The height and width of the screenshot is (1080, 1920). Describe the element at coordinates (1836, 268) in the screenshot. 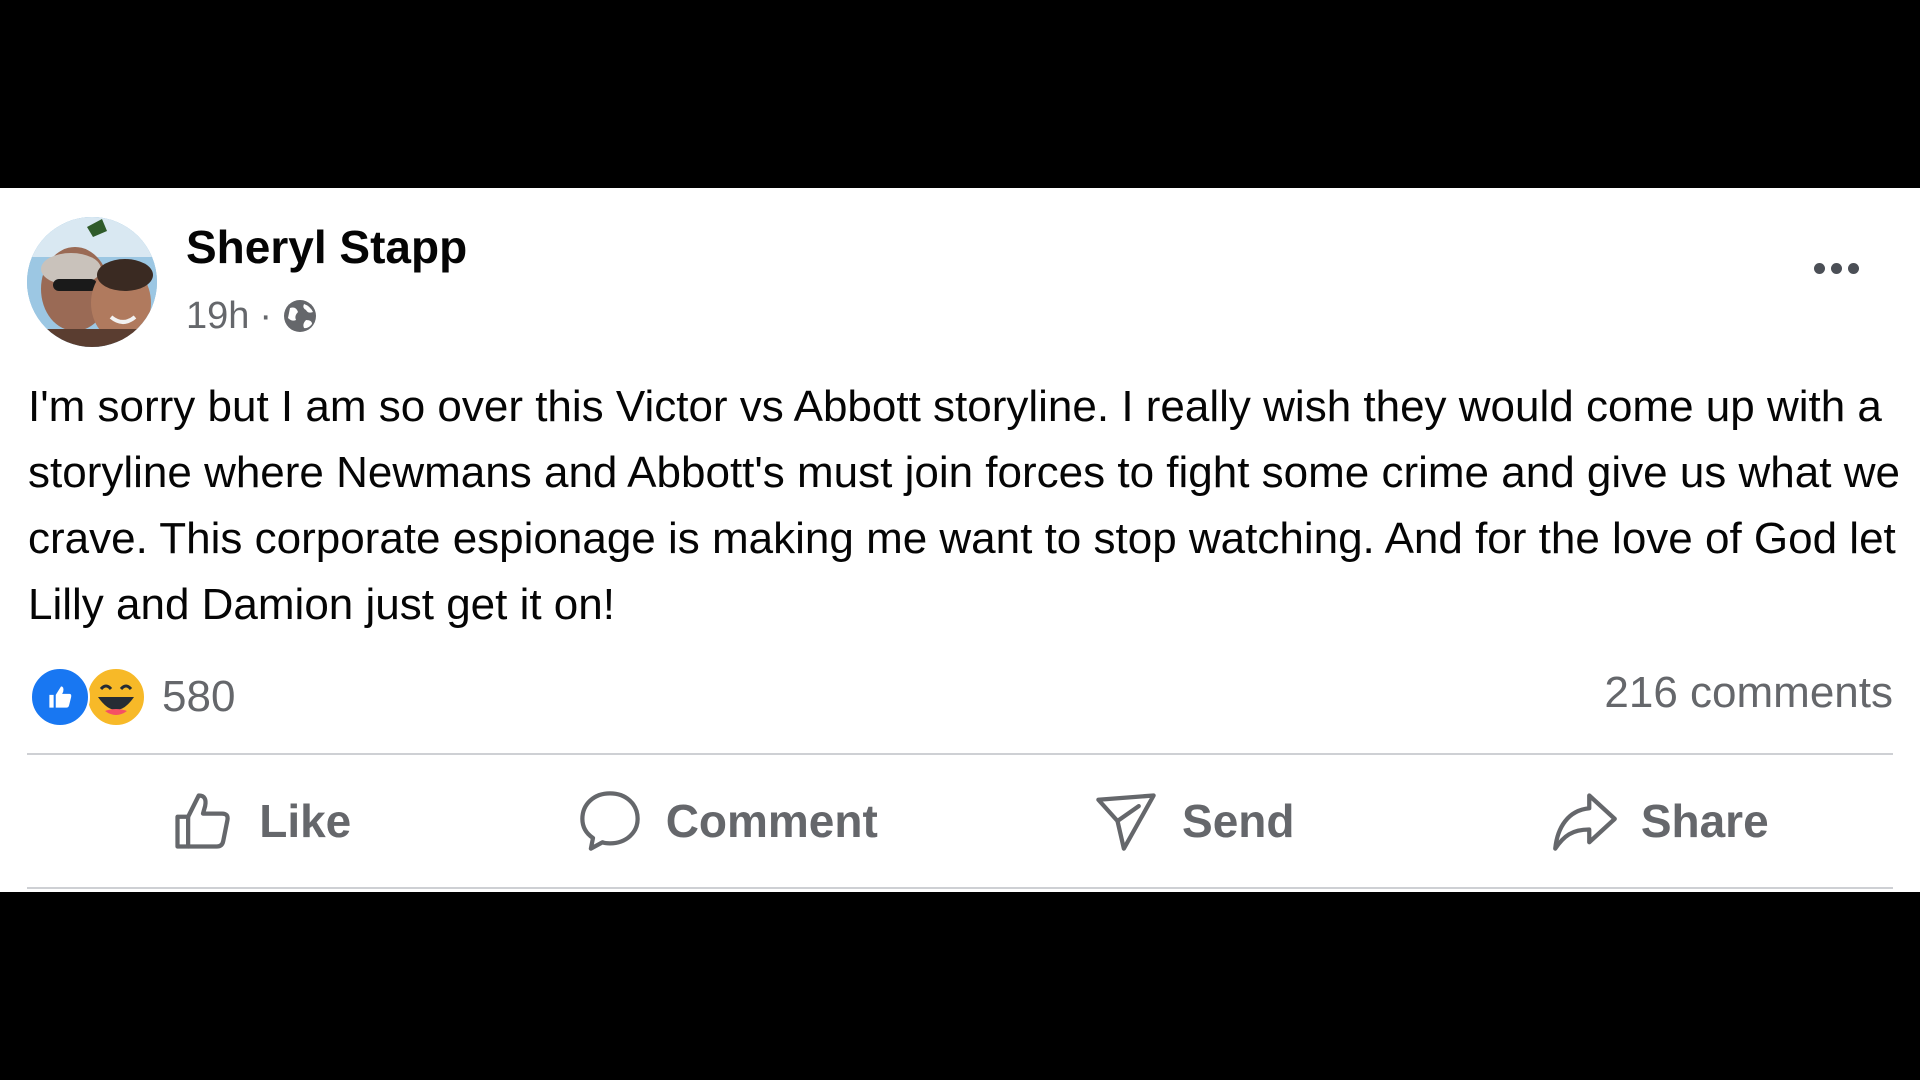

I see `more-options-button` at that location.